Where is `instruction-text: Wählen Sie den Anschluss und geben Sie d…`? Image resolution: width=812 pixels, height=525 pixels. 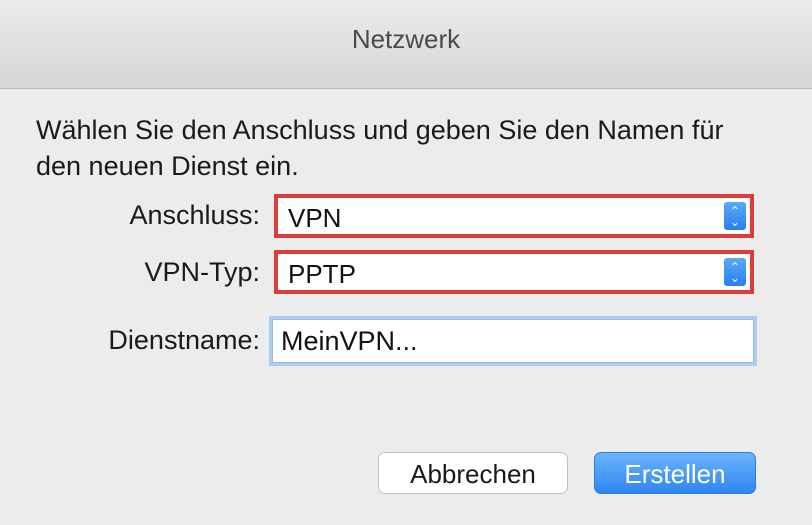
instruction-text: Wählen Sie den Anschluss und geben Sie d… is located at coordinates (380, 148).